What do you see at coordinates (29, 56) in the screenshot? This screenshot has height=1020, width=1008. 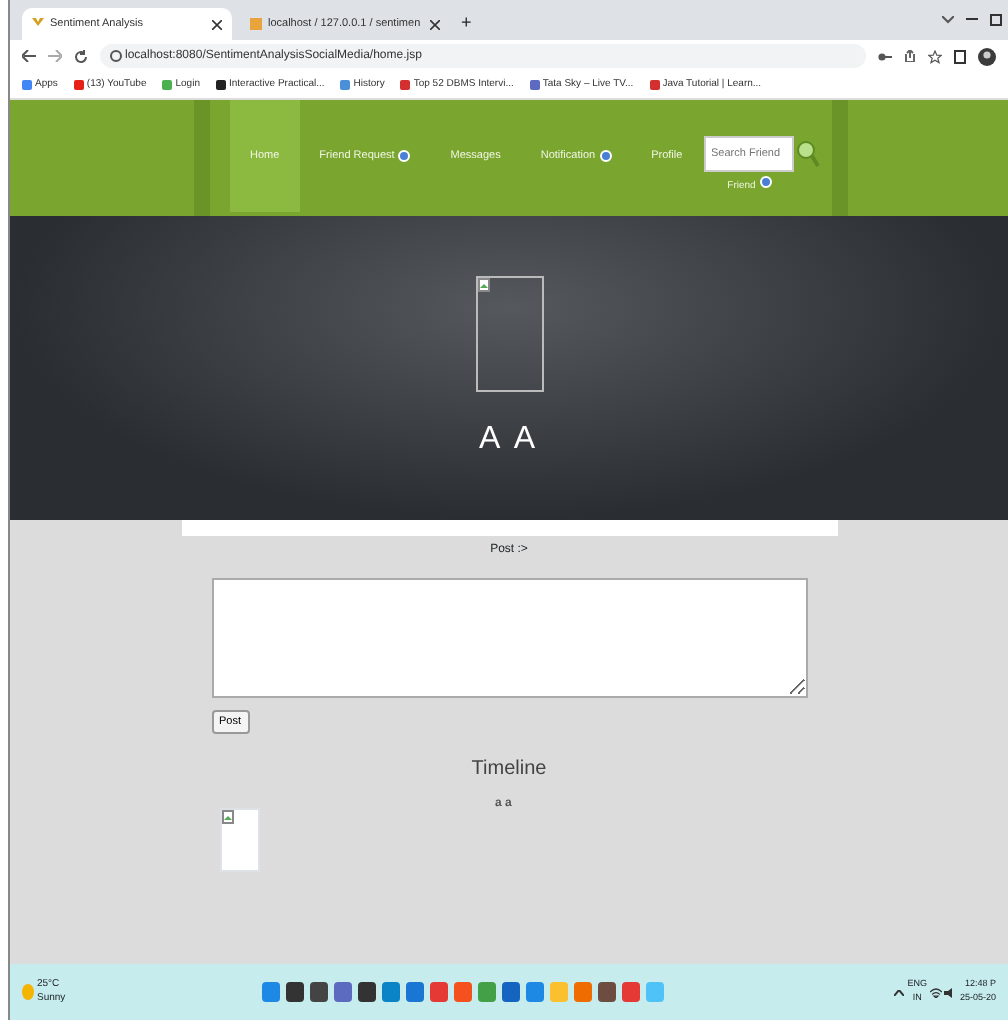 I see `back-icon` at bounding box center [29, 56].